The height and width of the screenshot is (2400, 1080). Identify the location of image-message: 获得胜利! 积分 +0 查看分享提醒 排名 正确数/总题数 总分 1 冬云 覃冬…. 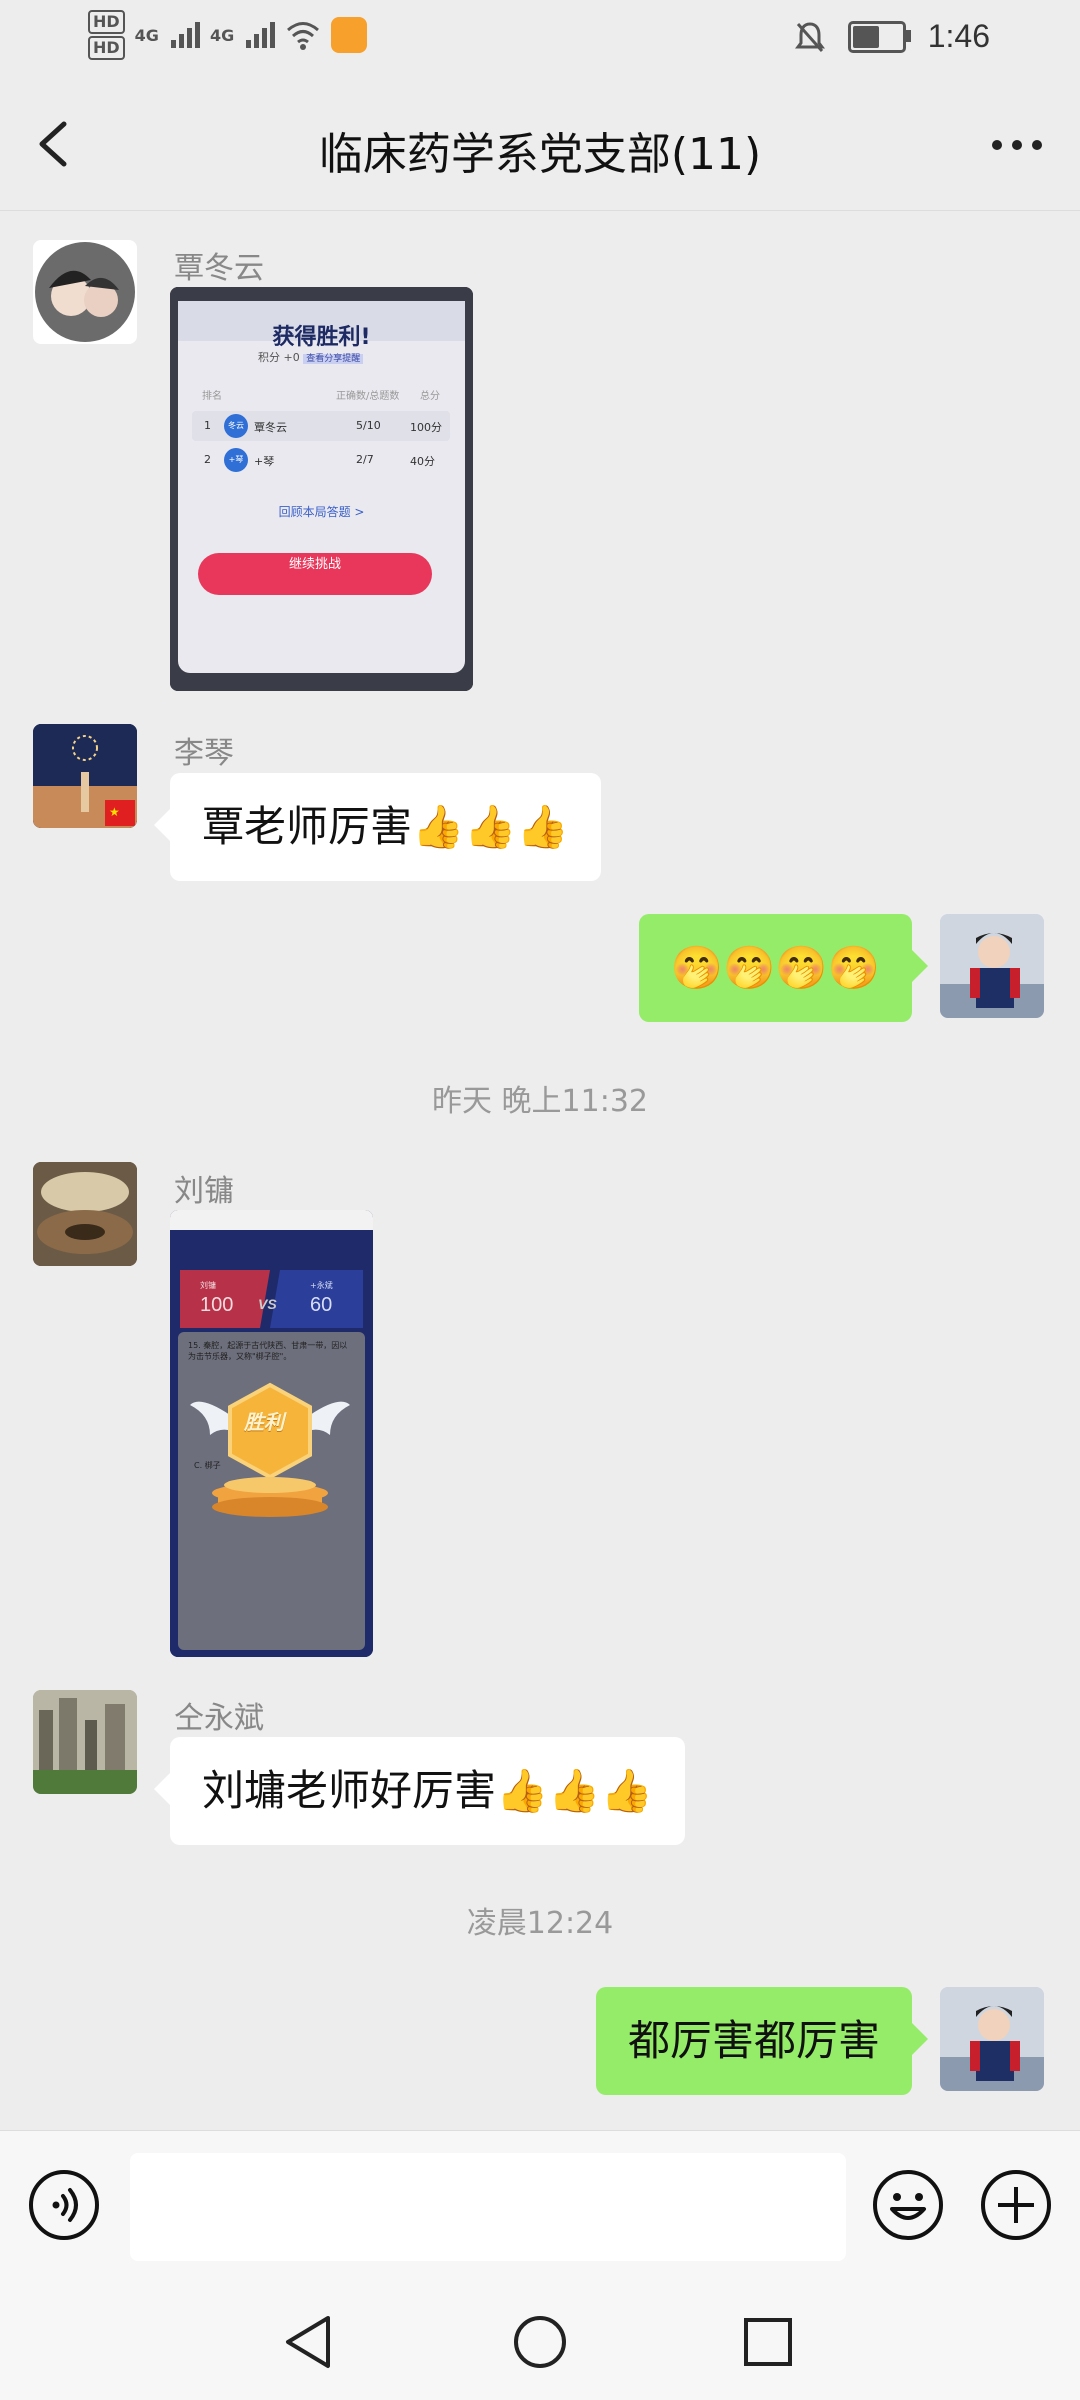
(321, 489).